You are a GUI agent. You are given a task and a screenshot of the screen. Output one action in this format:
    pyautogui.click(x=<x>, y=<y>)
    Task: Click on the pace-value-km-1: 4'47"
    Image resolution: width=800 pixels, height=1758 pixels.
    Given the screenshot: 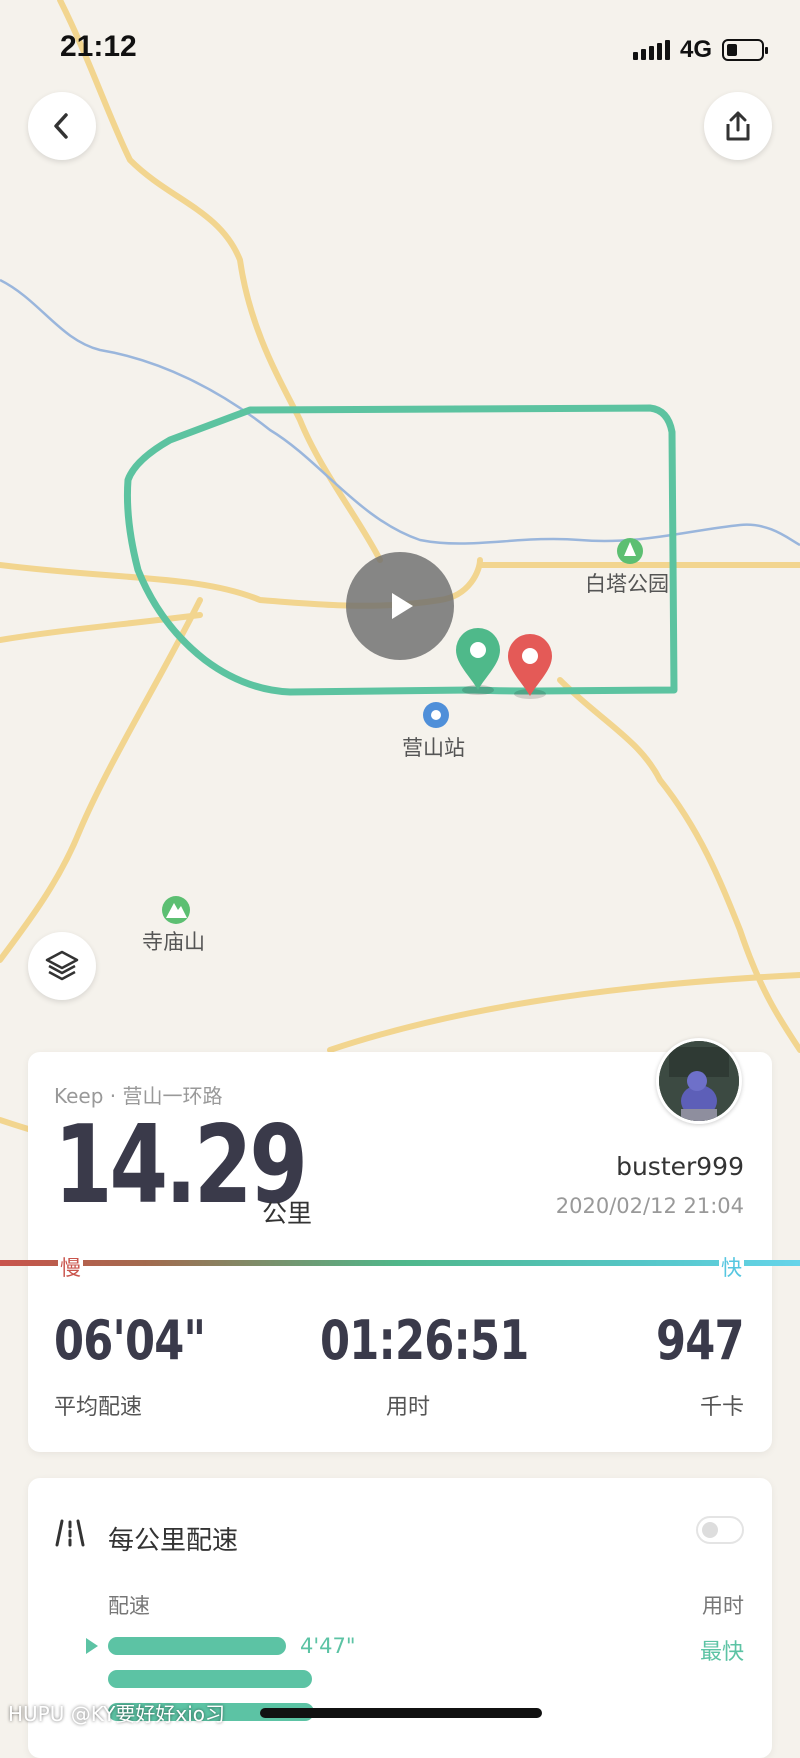 What is the action you would take?
    pyautogui.click(x=328, y=1646)
    